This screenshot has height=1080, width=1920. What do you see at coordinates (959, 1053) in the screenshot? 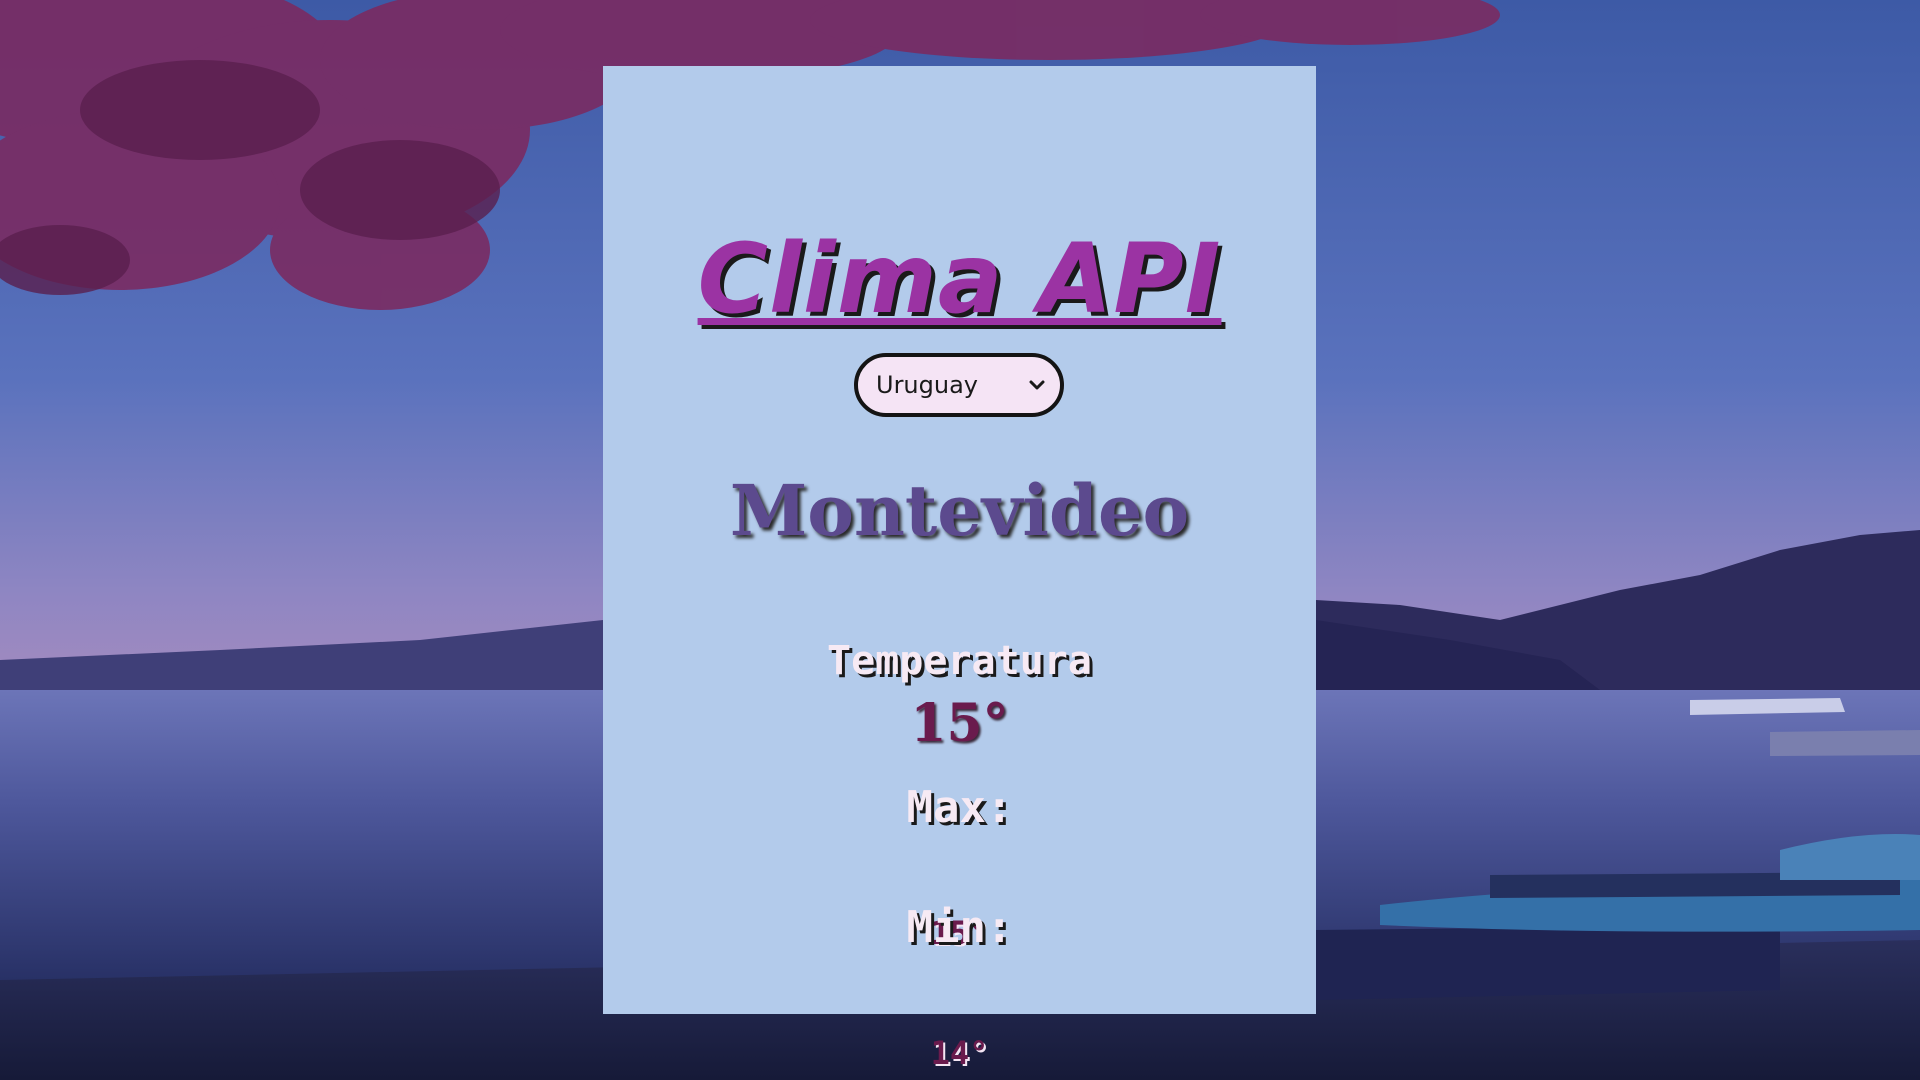
I see `min-temperature-value: 14°` at bounding box center [959, 1053].